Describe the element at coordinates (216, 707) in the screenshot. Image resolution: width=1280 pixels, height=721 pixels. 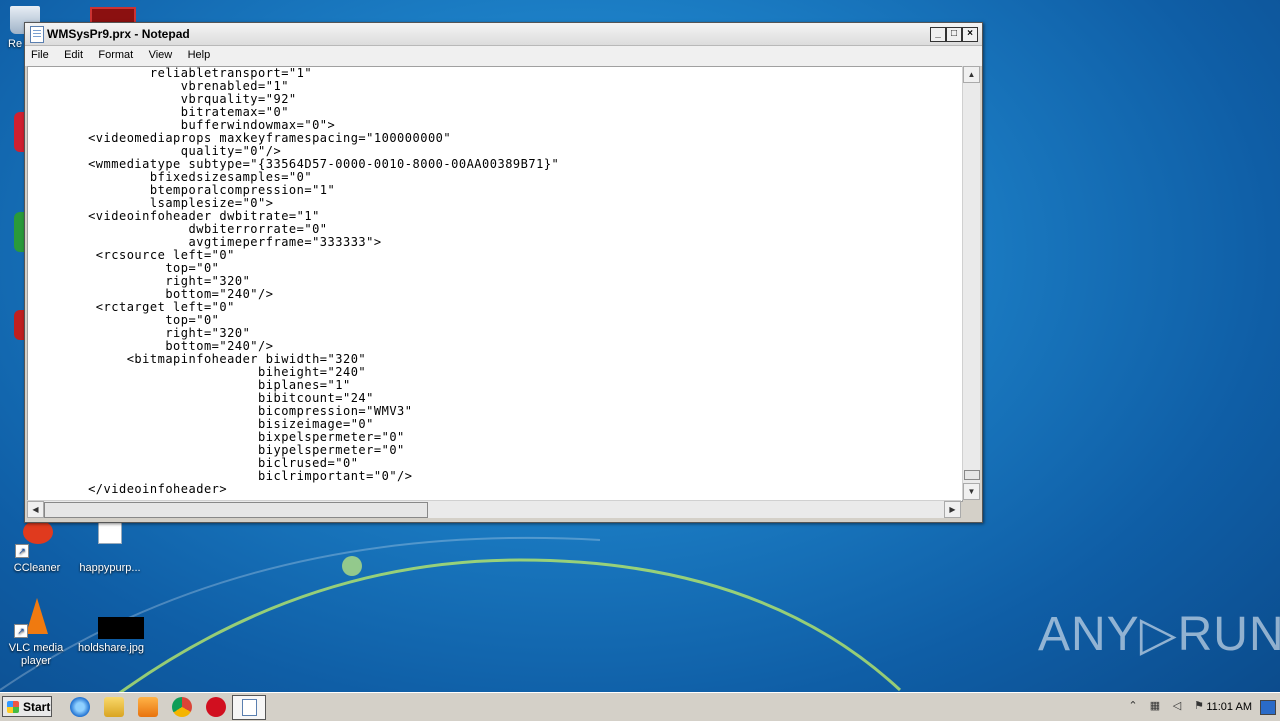
I see `opera-icon` at that location.